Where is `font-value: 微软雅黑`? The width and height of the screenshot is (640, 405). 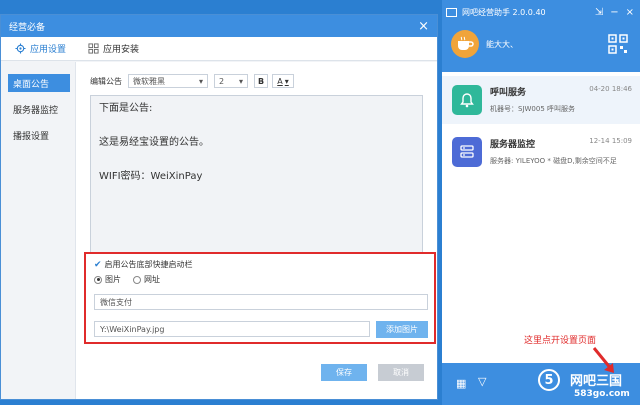
font-value: 微软雅黑 is located at coordinates (149, 81).